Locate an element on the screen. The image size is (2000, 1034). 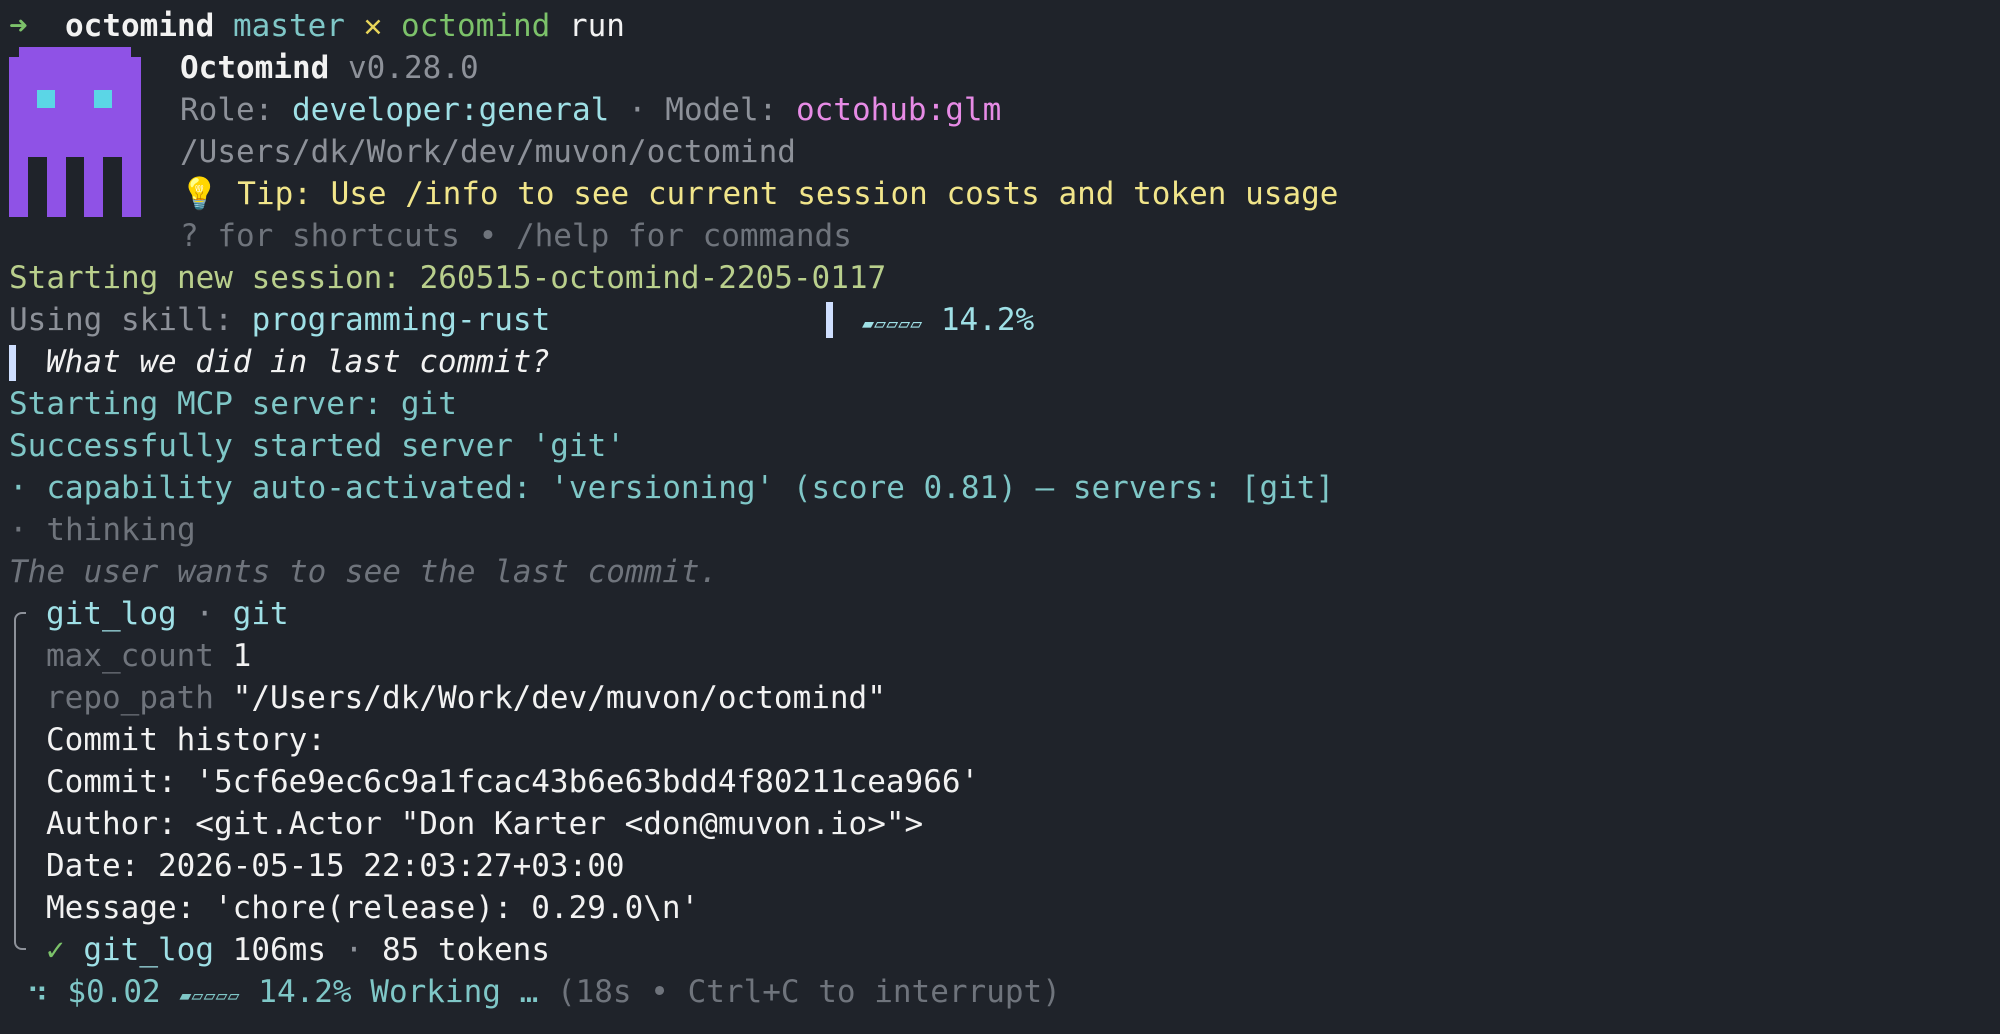
thought-line: The user wants to see the last commit. is located at coordinates (364, 572).